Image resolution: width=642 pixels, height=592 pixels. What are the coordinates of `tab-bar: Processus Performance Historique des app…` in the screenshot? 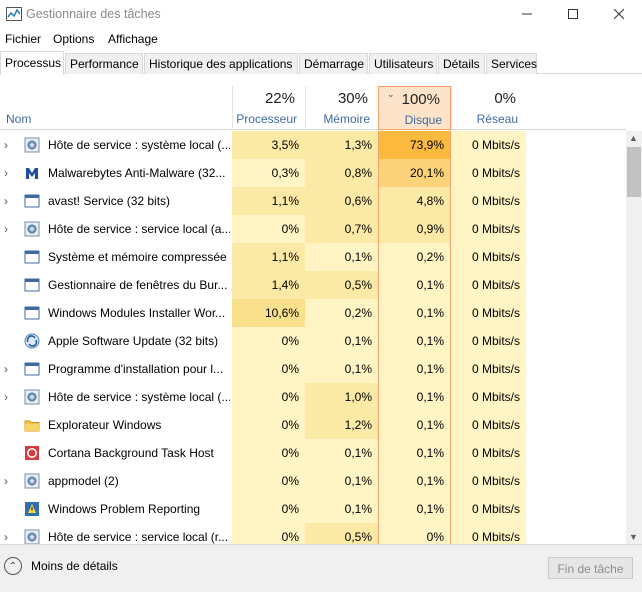 It's located at (321, 63).